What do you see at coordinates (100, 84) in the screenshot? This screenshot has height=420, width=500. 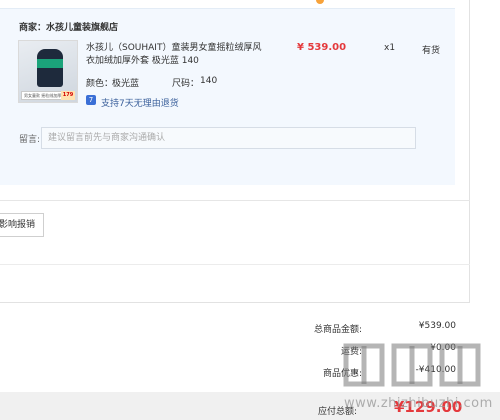 I see `color-label: 颜色：` at bounding box center [100, 84].